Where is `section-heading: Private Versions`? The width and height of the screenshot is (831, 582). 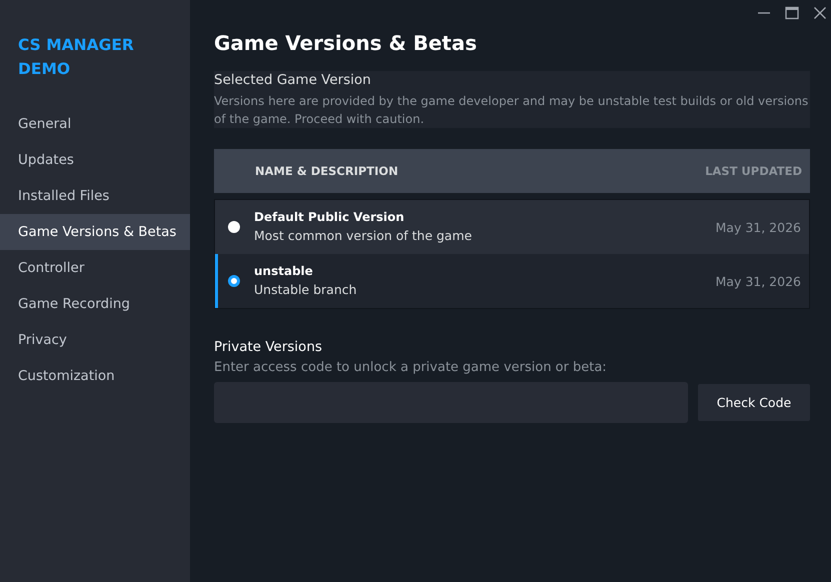 section-heading: Private Versions is located at coordinates (269, 347).